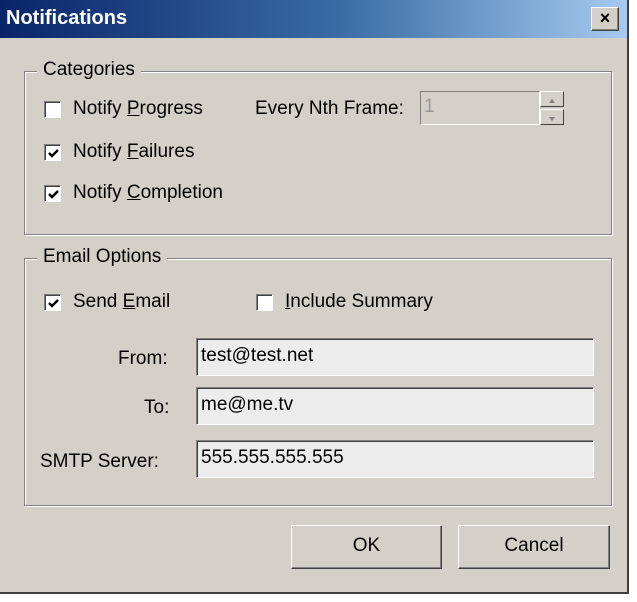 The image size is (637, 602). What do you see at coordinates (157, 407) in the screenshot?
I see `to-label: To:` at bounding box center [157, 407].